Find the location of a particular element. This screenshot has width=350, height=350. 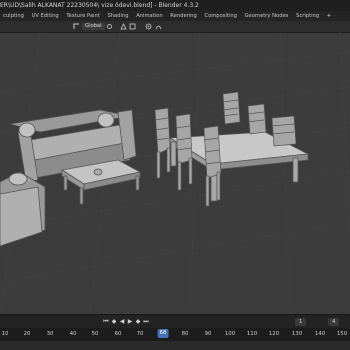

jump-keyframe-forward-icon: ◆ is located at coordinates (138, 322).